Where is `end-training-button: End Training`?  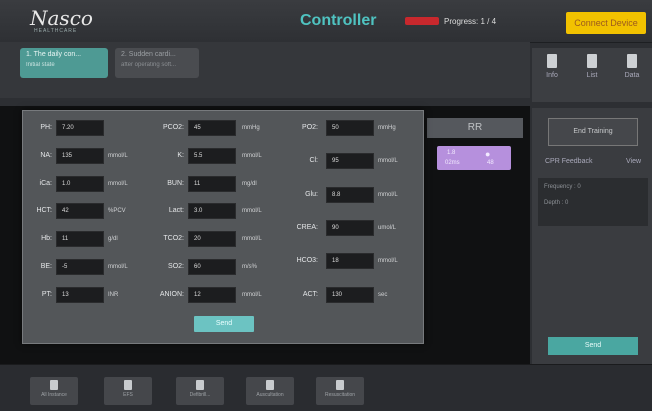 end-training-button: End Training is located at coordinates (593, 132).